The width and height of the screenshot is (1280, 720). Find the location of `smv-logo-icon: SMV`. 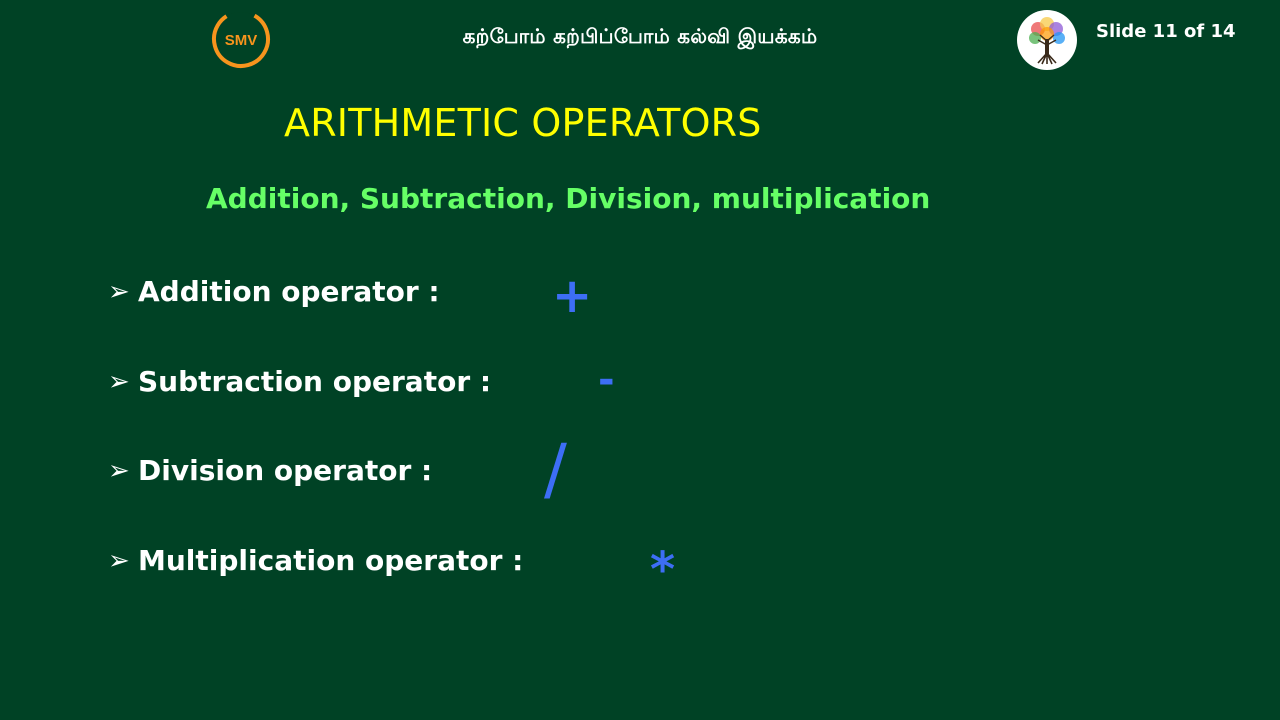

smv-logo-icon: SMV is located at coordinates (241, 39).